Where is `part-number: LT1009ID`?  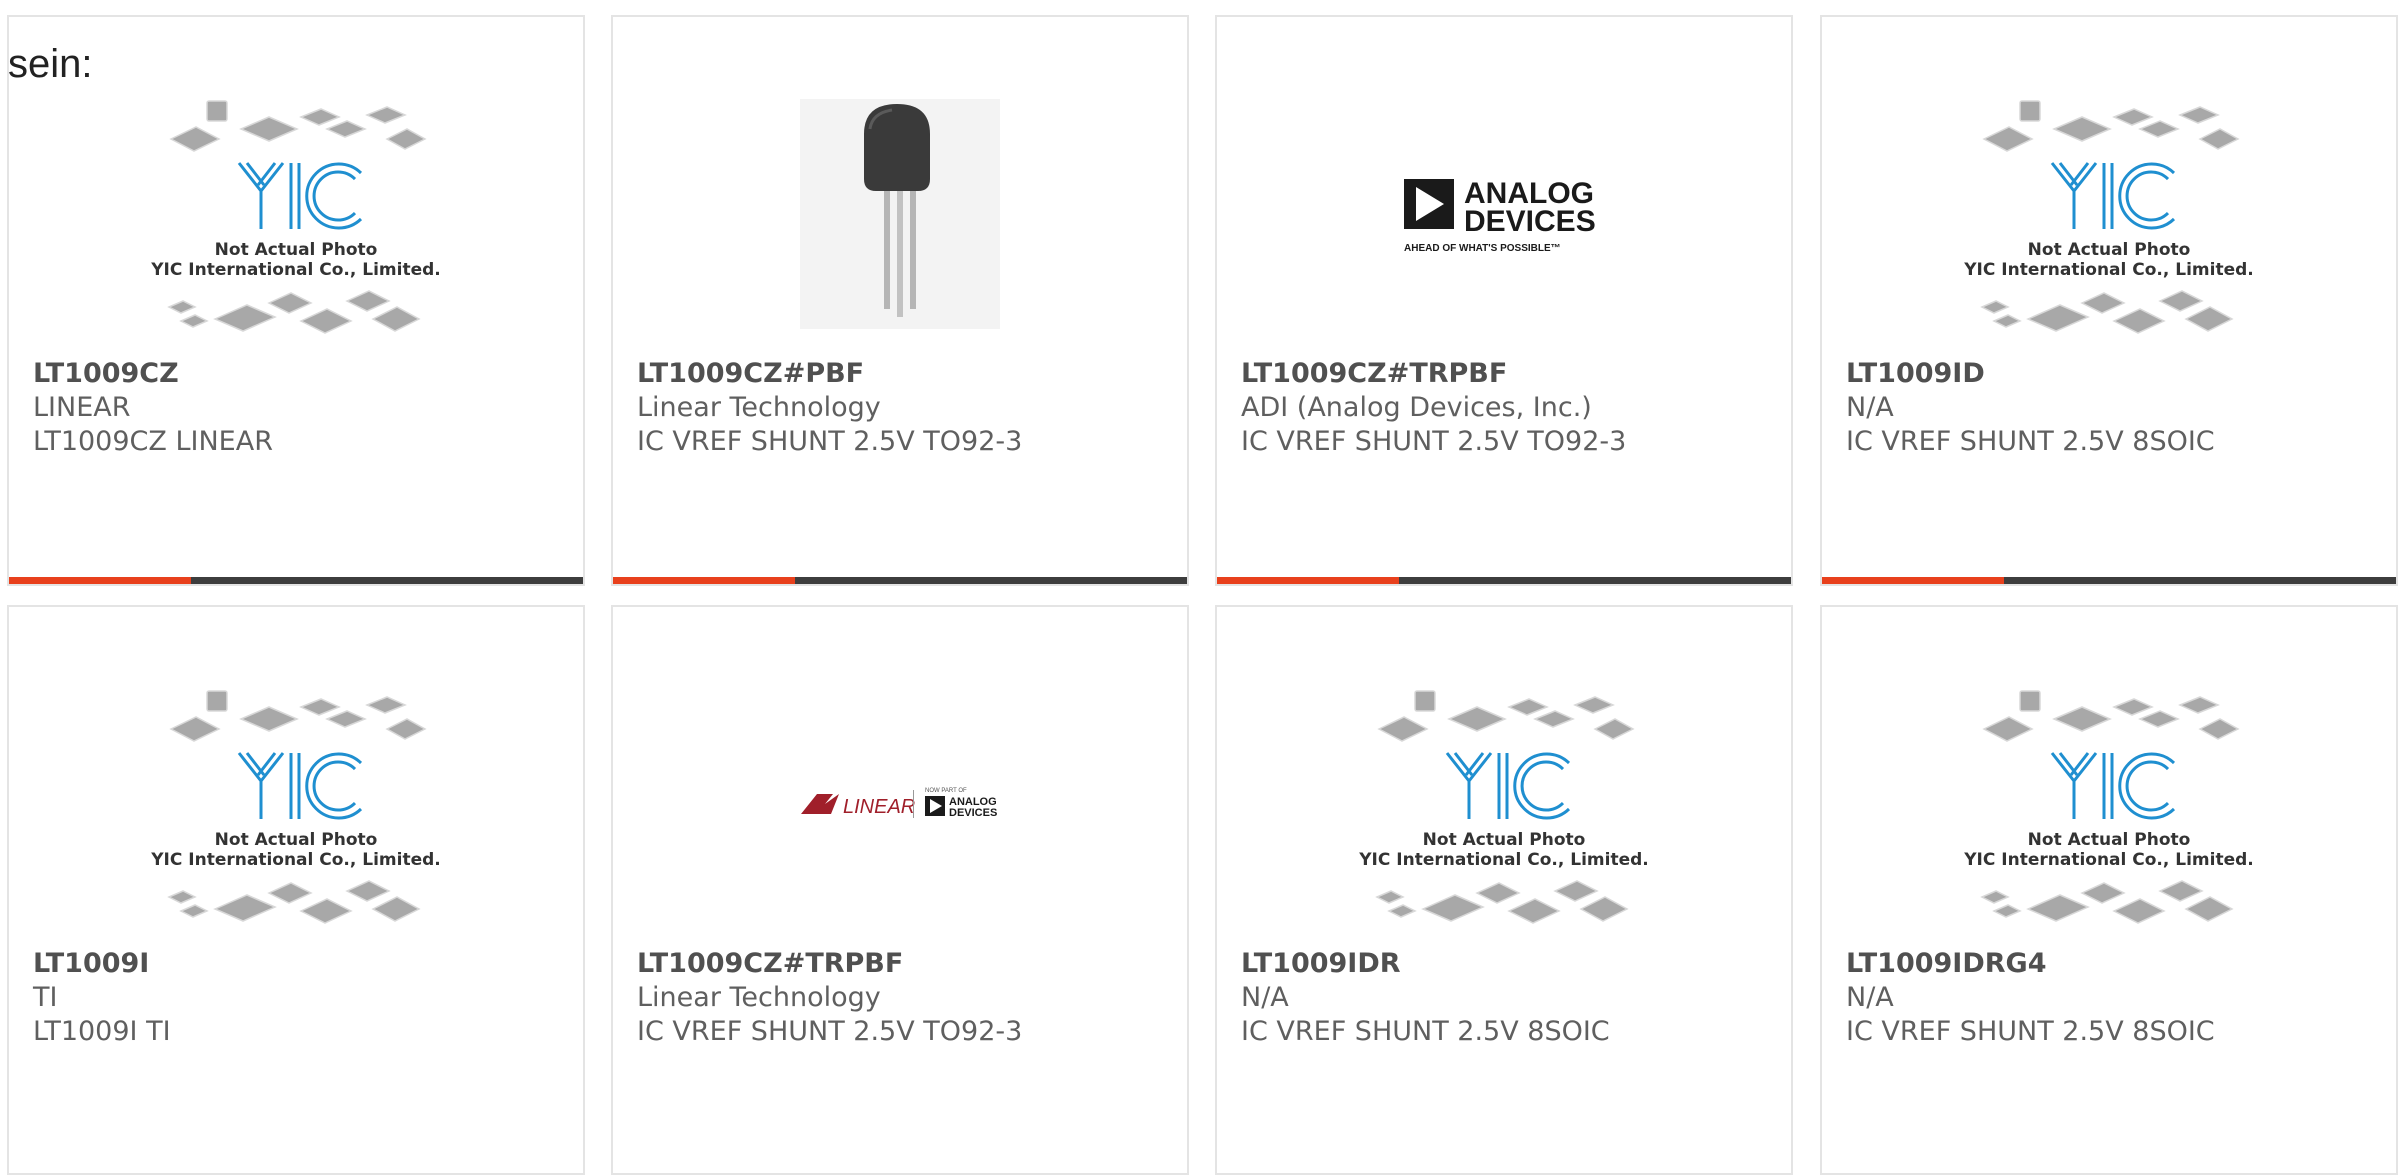
part-number: LT1009ID is located at coordinates (2116, 374).